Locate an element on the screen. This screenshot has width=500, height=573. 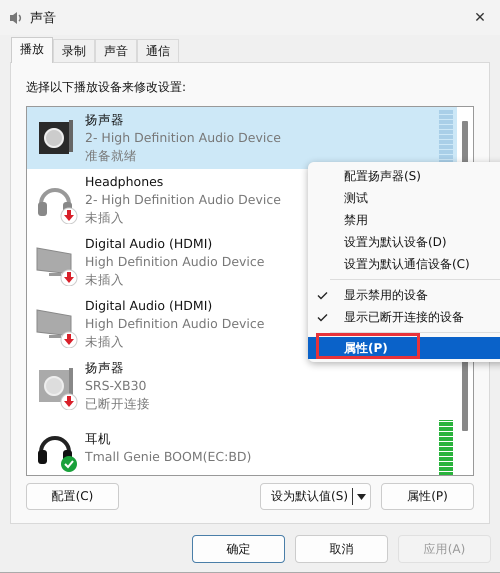
device-description: Tmall Genie BOOM(EC:BD) is located at coordinates (168, 457).